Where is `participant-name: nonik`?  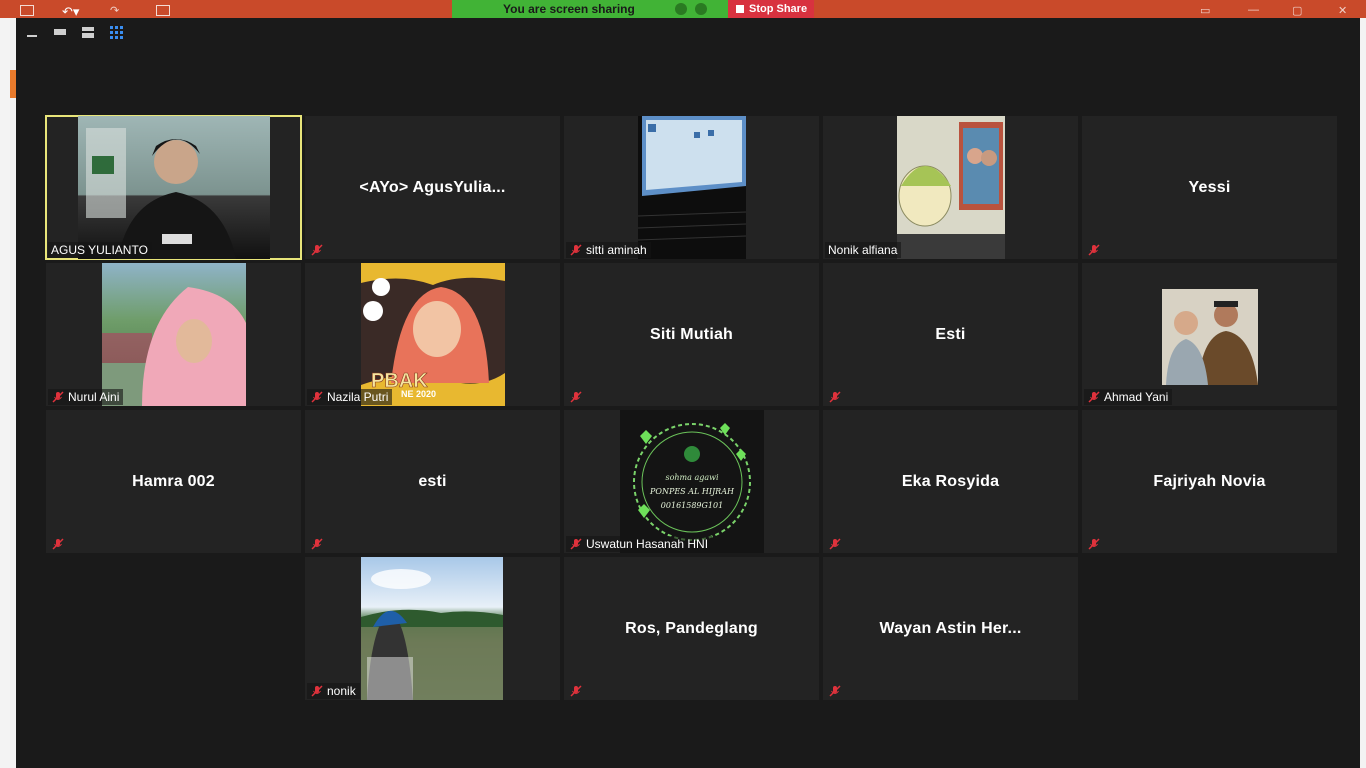 participant-name: nonik is located at coordinates (341, 691).